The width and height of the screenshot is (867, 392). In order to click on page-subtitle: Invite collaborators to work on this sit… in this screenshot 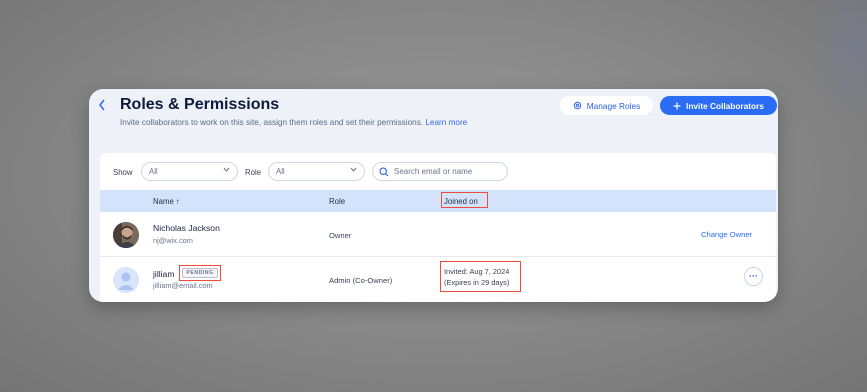, I will do `click(293, 122)`.